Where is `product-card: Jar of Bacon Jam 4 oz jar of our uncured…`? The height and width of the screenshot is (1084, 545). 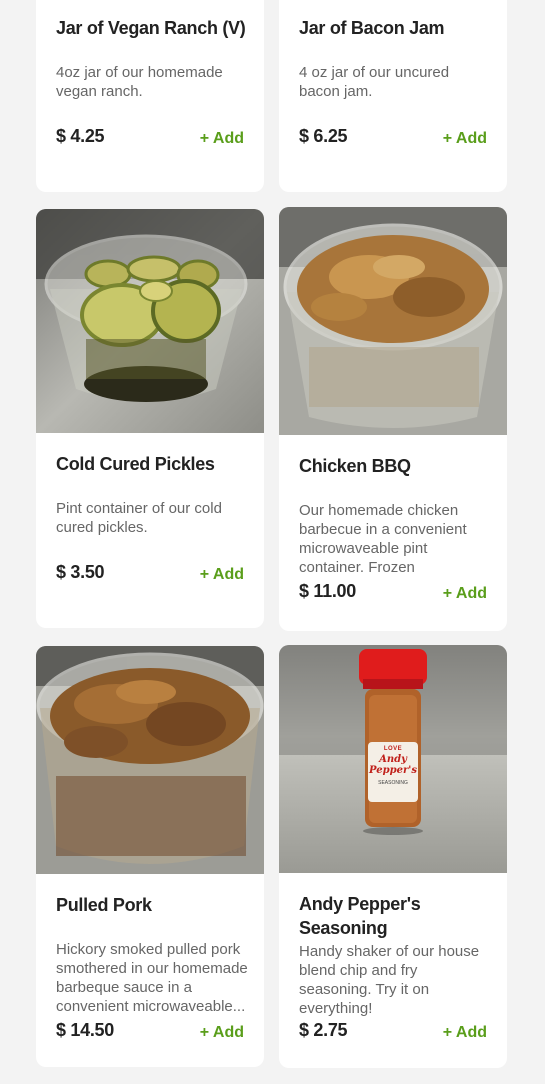 product-card: Jar of Bacon Jam 4 oz jar of our uncured… is located at coordinates (393, 96).